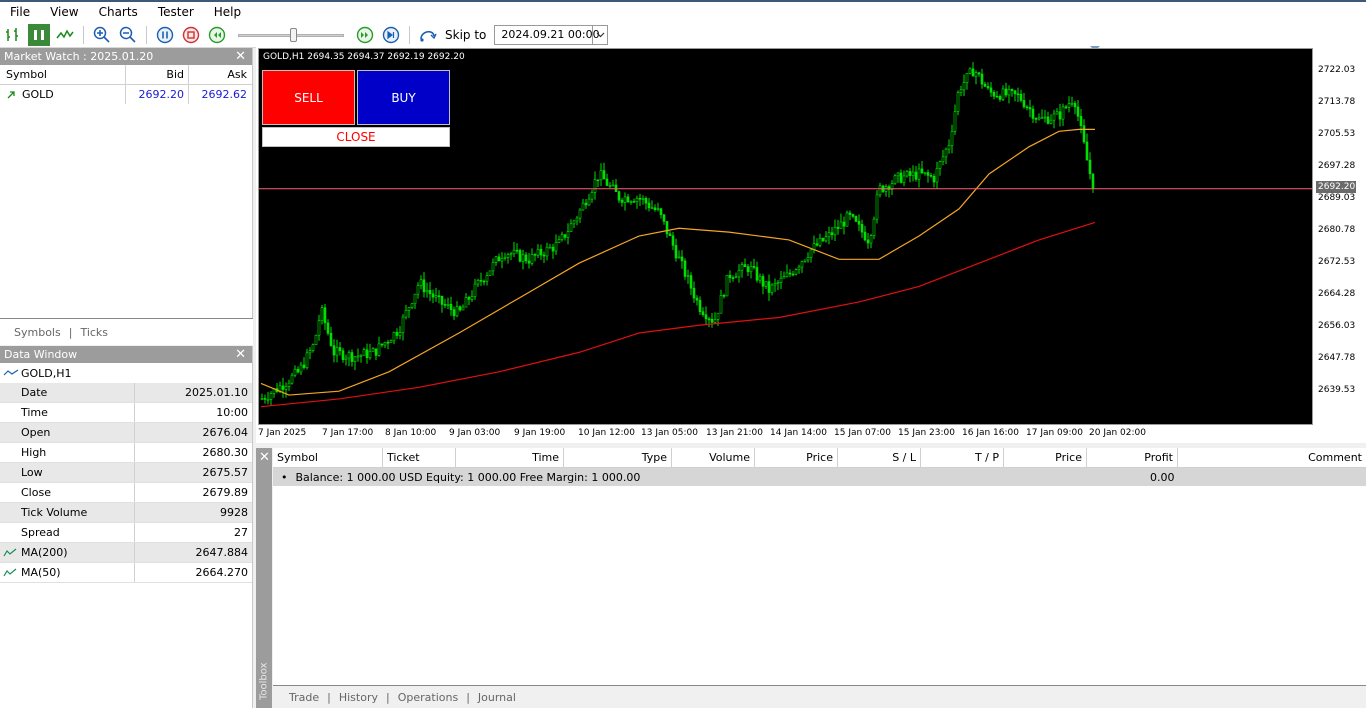  I want to click on toolbar: Skip to 2024.09.21 00:00, so click(683, 35).